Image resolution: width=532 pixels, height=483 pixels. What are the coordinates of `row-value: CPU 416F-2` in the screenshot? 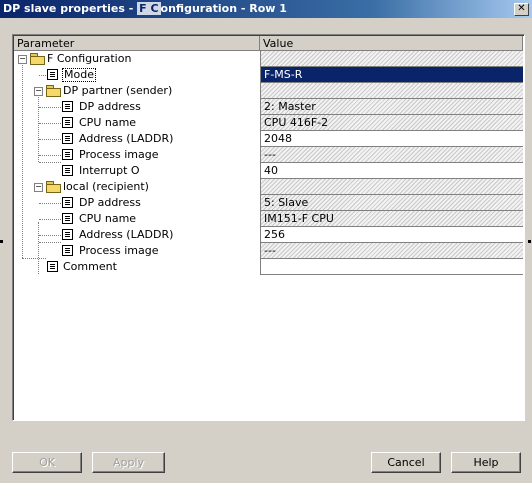 It's located at (391, 123).